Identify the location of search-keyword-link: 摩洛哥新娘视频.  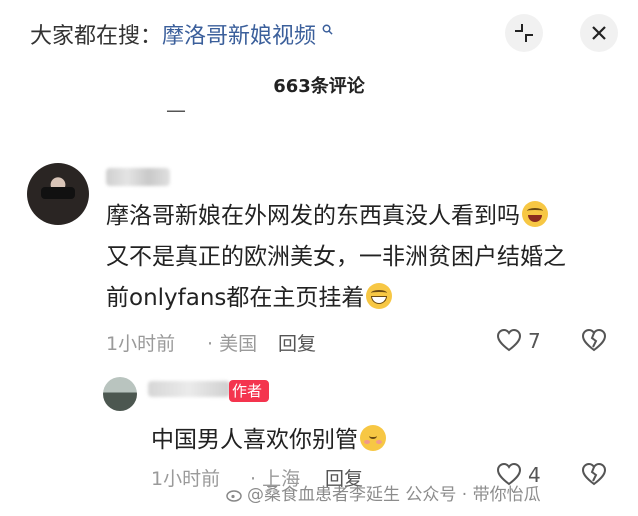
(239, 36).